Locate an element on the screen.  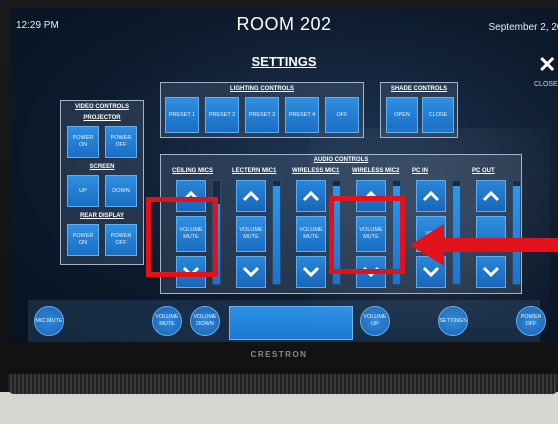
projector-title: PROJECTOR is located at coordinates (102, 118).